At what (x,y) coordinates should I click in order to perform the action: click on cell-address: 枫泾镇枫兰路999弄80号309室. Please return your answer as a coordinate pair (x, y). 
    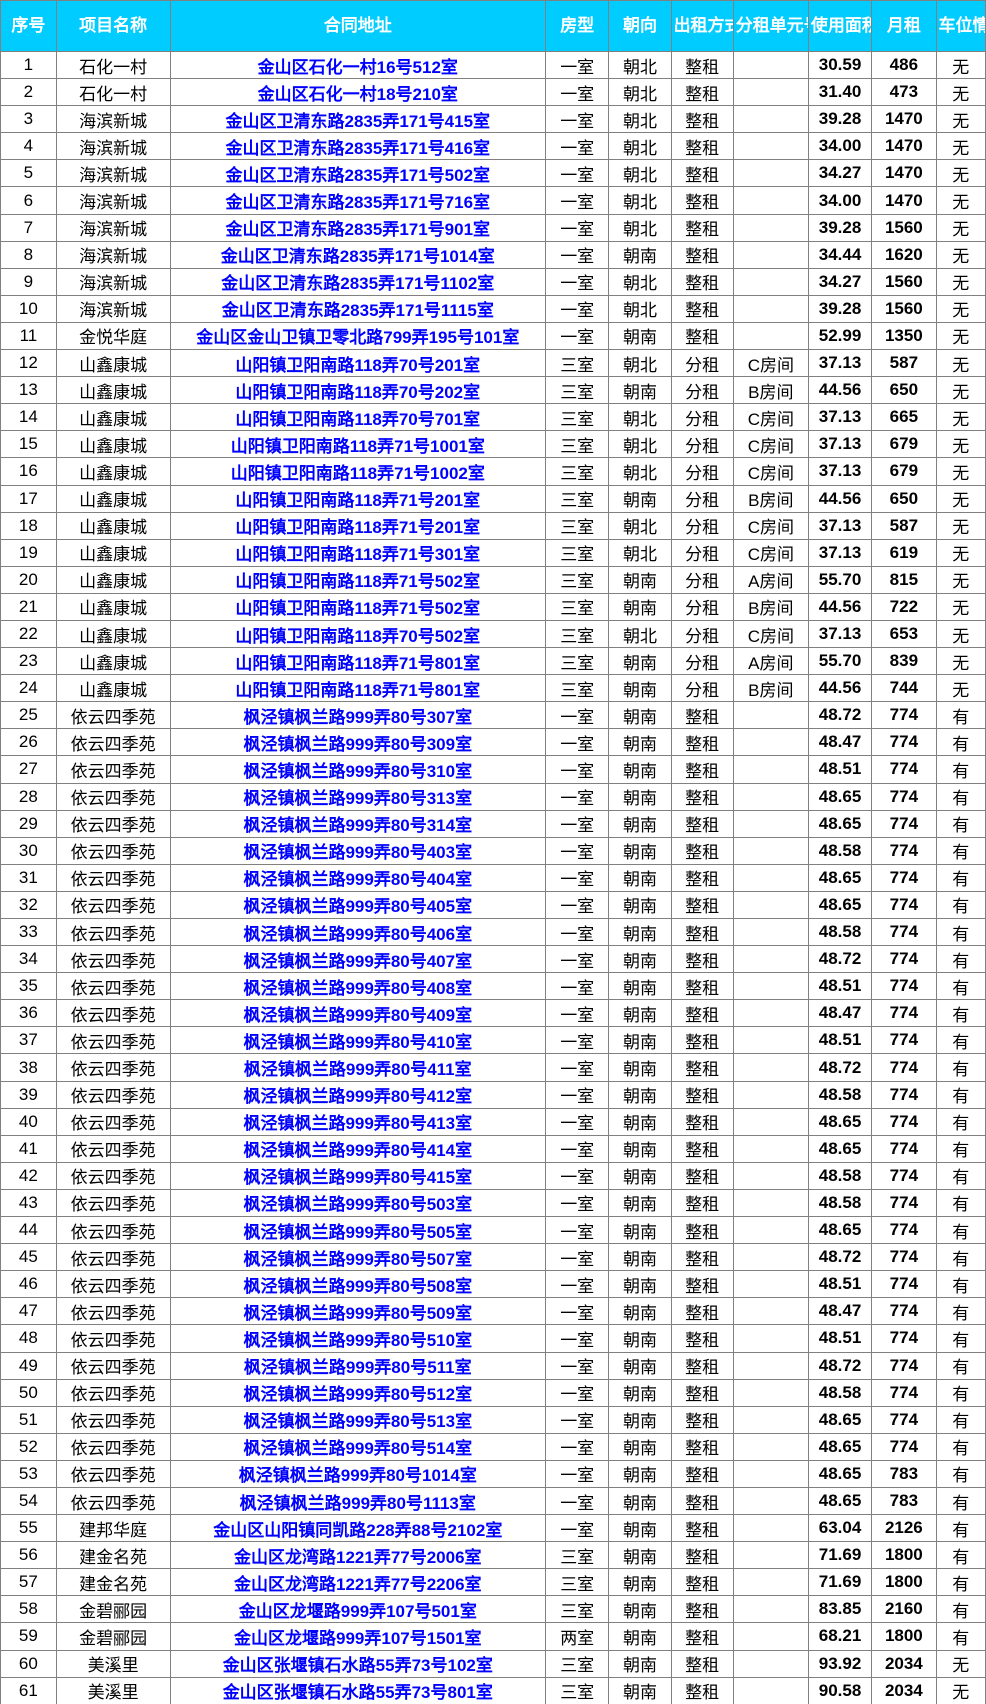
    Looking at the image, I should click on (358, 742).